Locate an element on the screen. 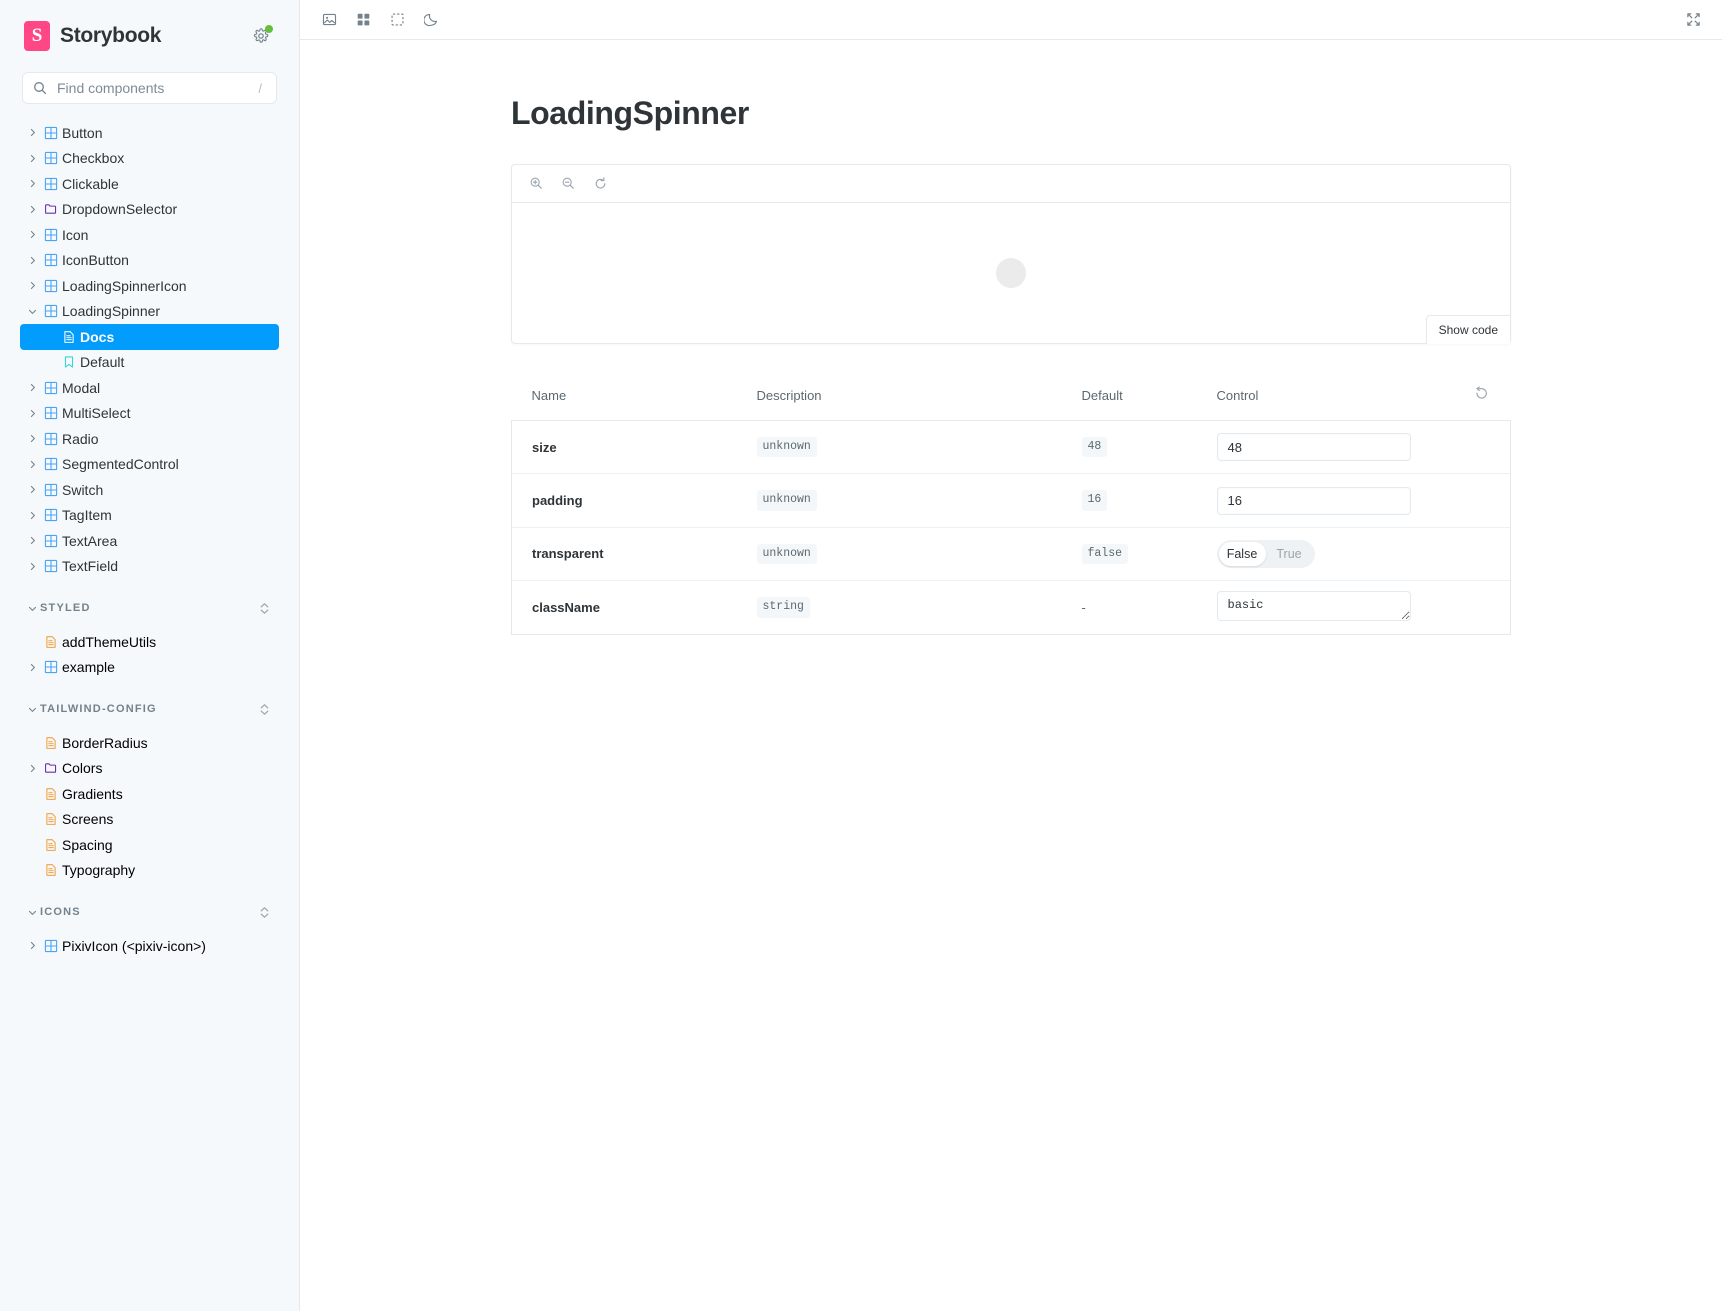  arg-type-chip: unknown is located at coordinates (786, 554).